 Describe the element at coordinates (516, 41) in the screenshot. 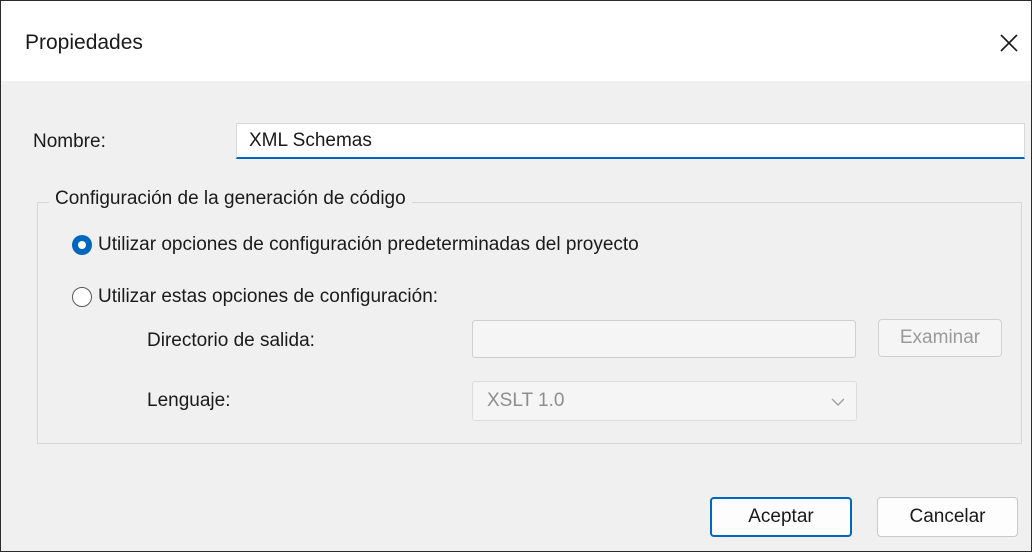

I see `title-bar: Propiedades` at that location.